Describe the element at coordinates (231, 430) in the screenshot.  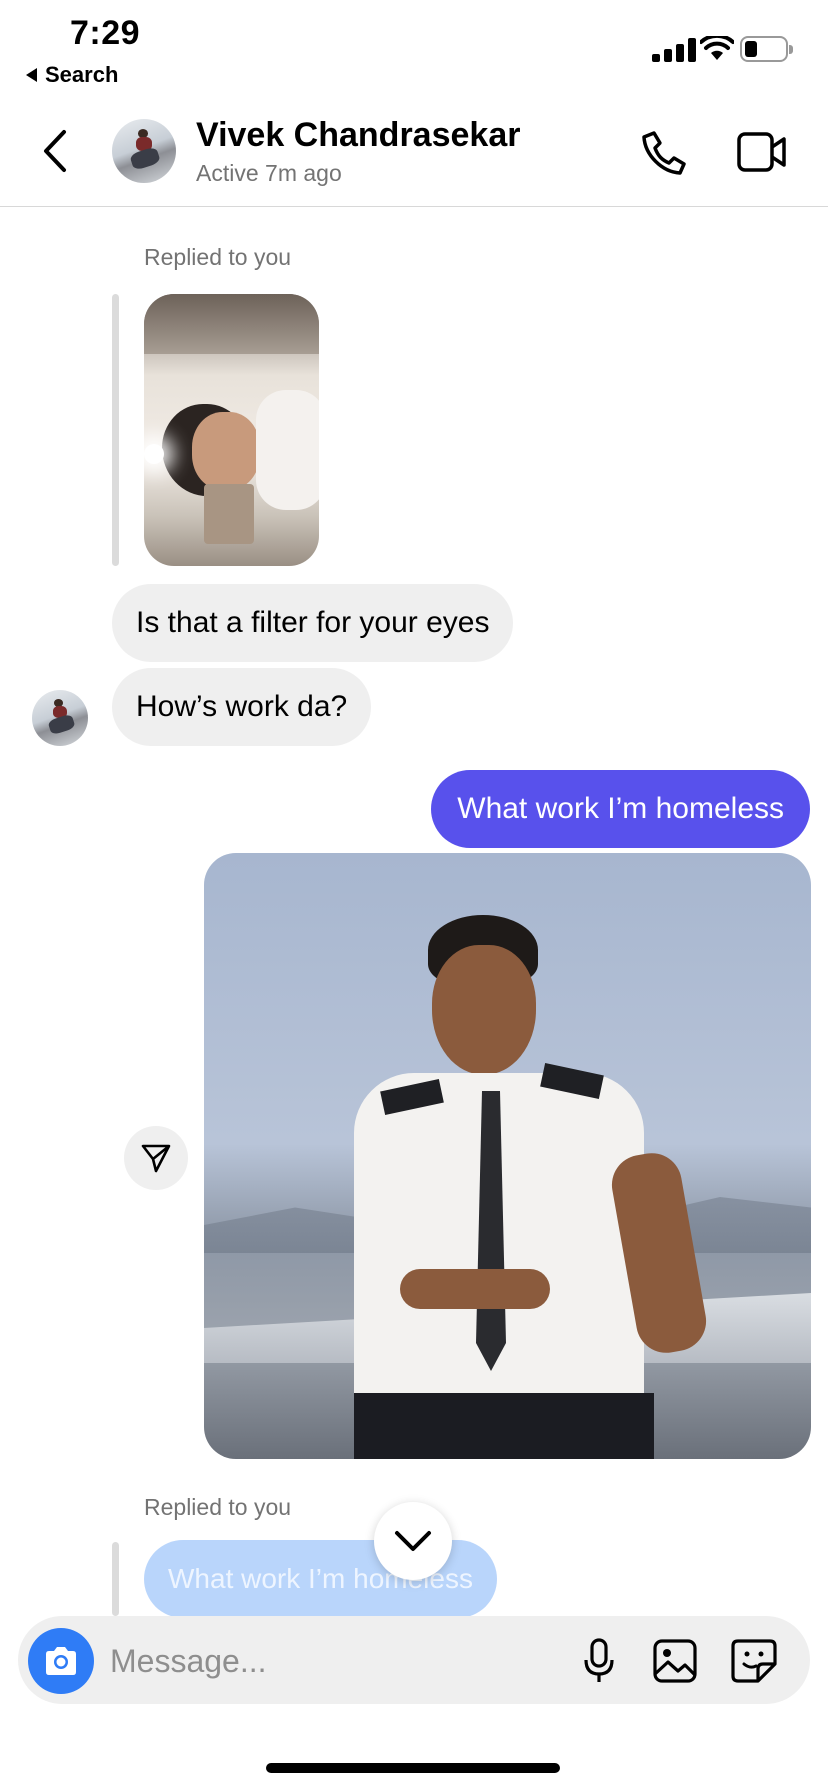
I see `replied-photo` at that location.